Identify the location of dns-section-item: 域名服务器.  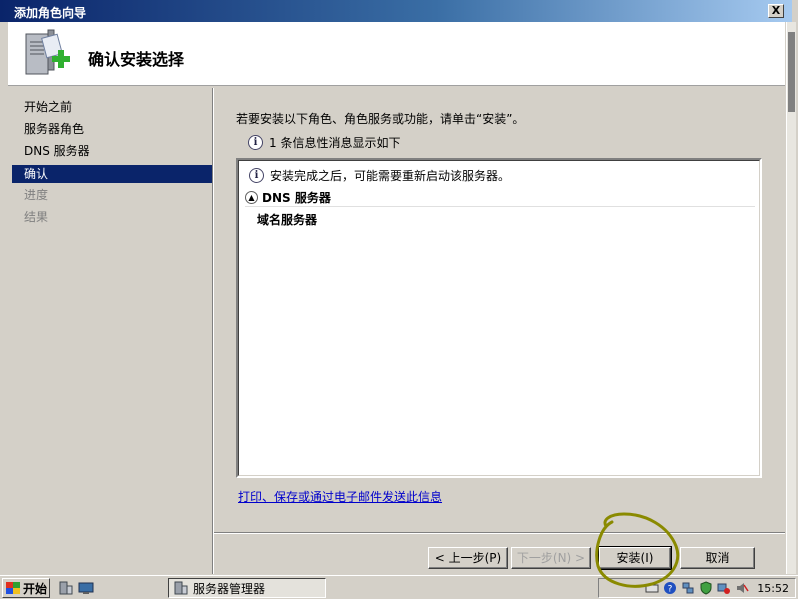
(287, 220).